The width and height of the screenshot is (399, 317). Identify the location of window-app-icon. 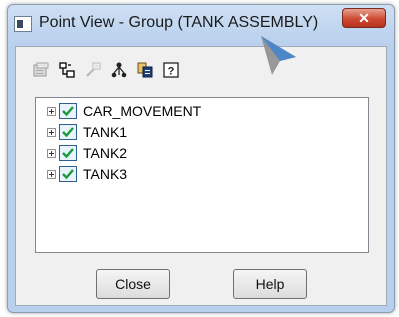
(23, 24).